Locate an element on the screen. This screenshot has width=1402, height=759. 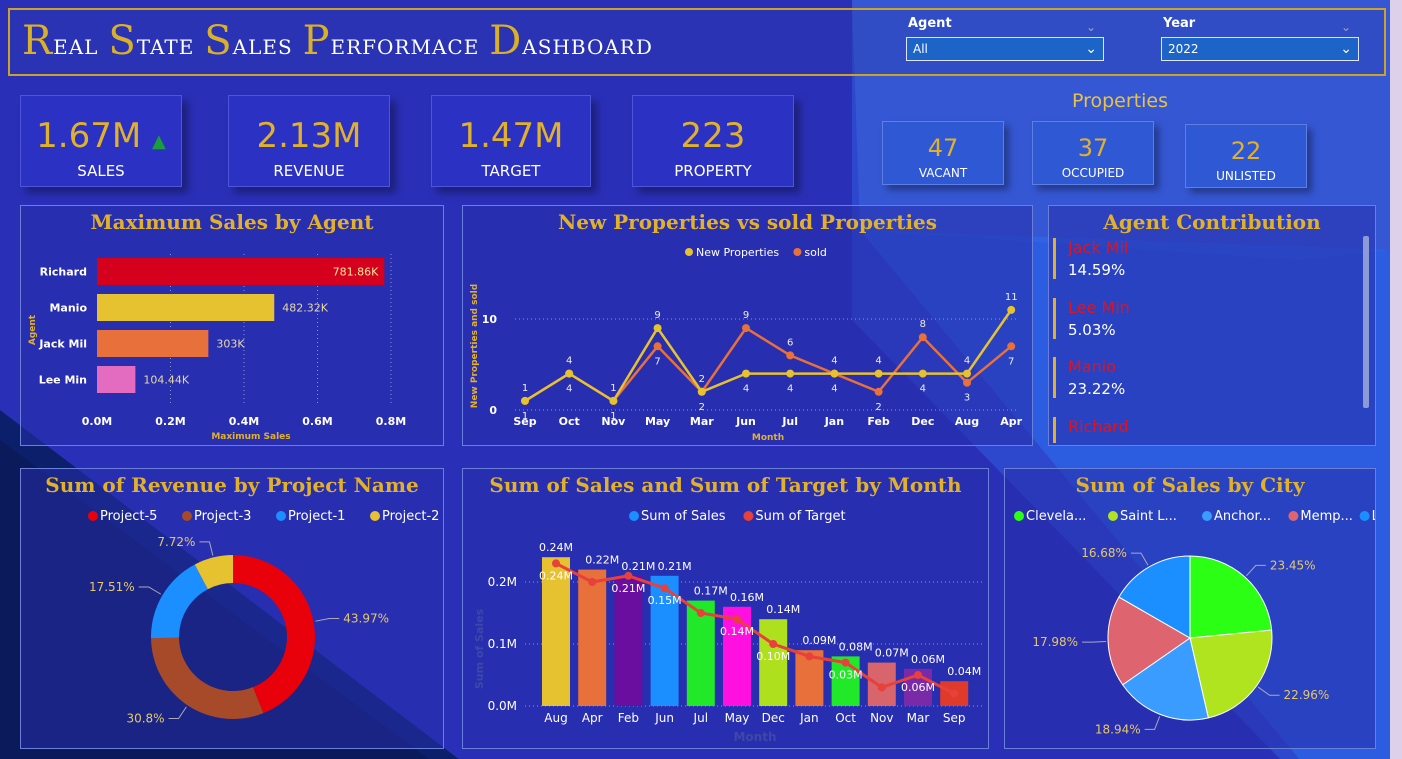
legend-label: sold is located at coordinates (815, 252).